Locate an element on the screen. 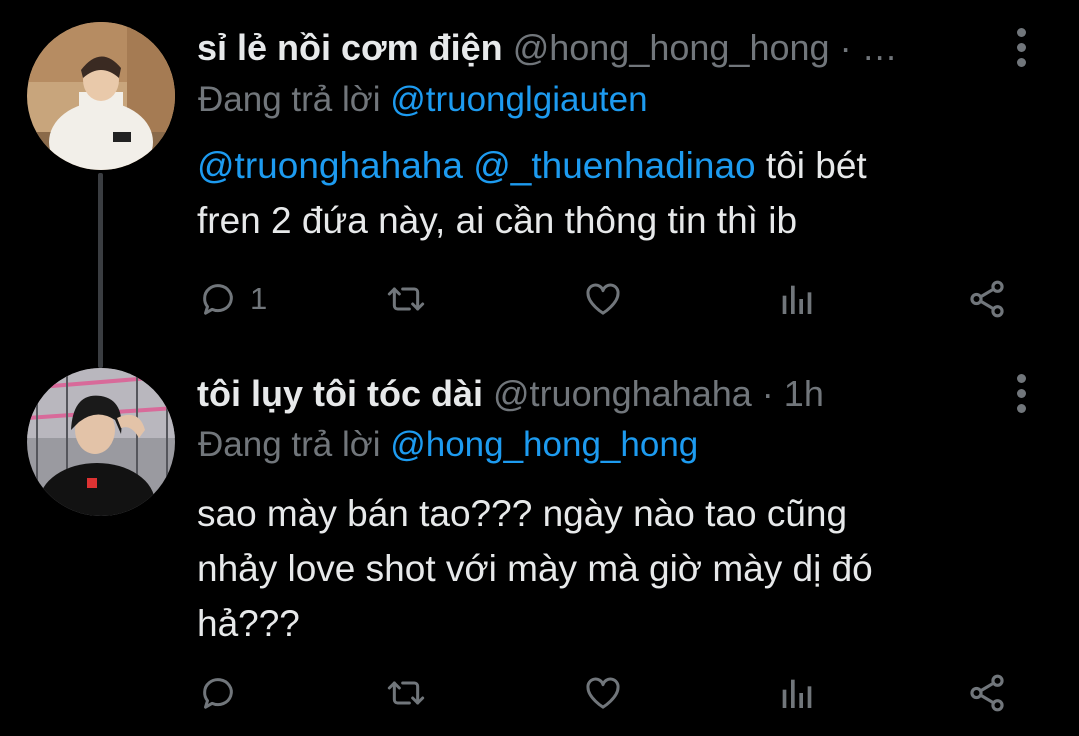 The image size is (1079, 736). tweet-text-line: sao mày bán tao??? ngày nào tao cũng is located at coordinates (522, 513).